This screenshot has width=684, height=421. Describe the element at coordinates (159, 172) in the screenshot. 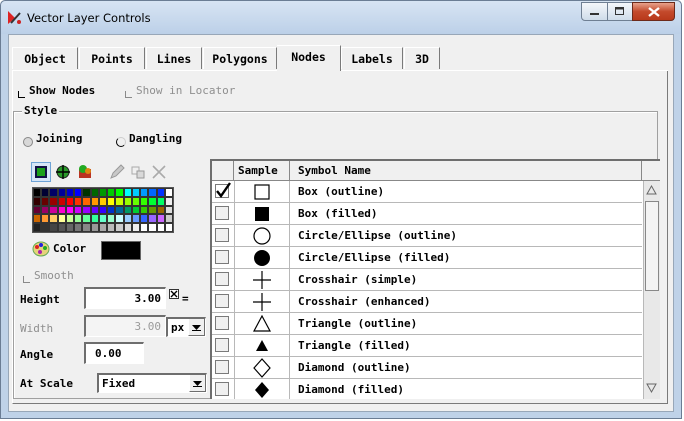

I see `delete-symbol-button` at that location.